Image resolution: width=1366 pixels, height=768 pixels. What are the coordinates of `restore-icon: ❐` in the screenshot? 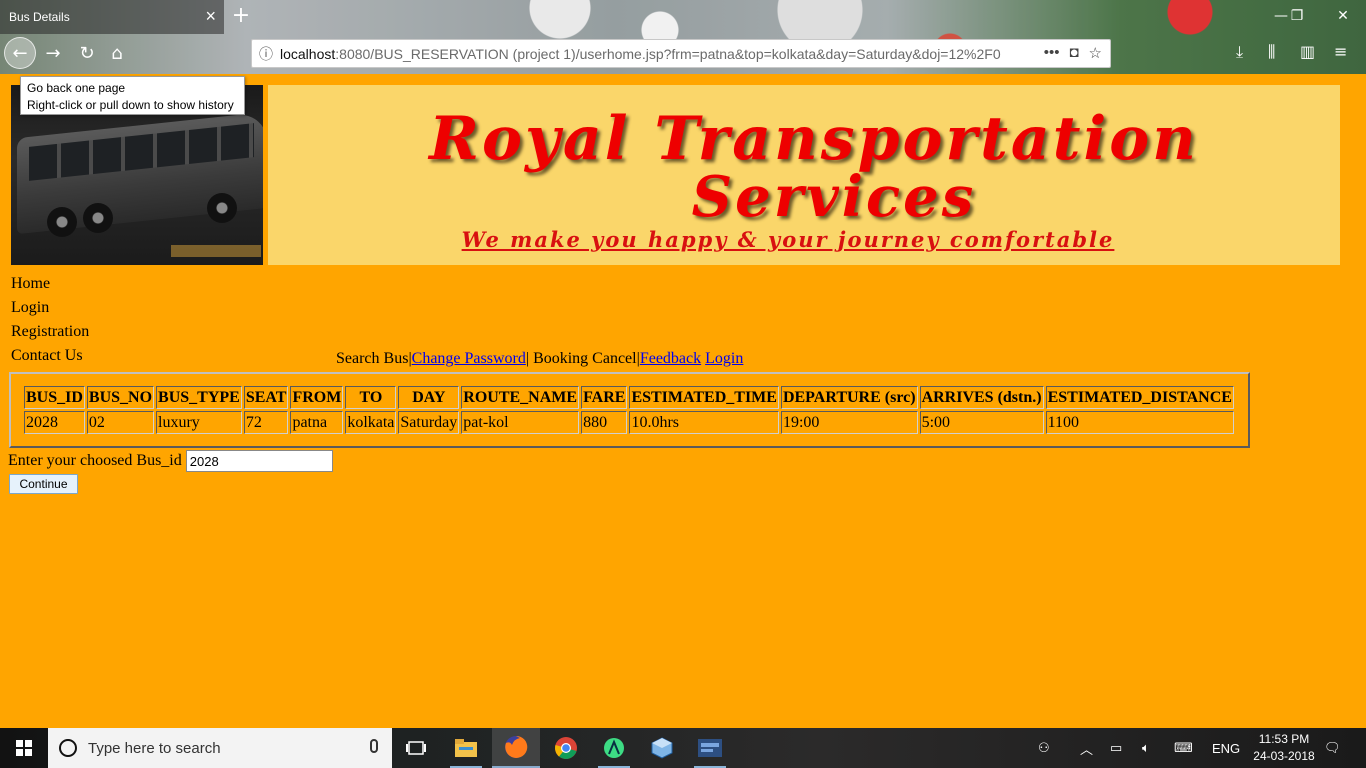 It's located at (1297, 16).